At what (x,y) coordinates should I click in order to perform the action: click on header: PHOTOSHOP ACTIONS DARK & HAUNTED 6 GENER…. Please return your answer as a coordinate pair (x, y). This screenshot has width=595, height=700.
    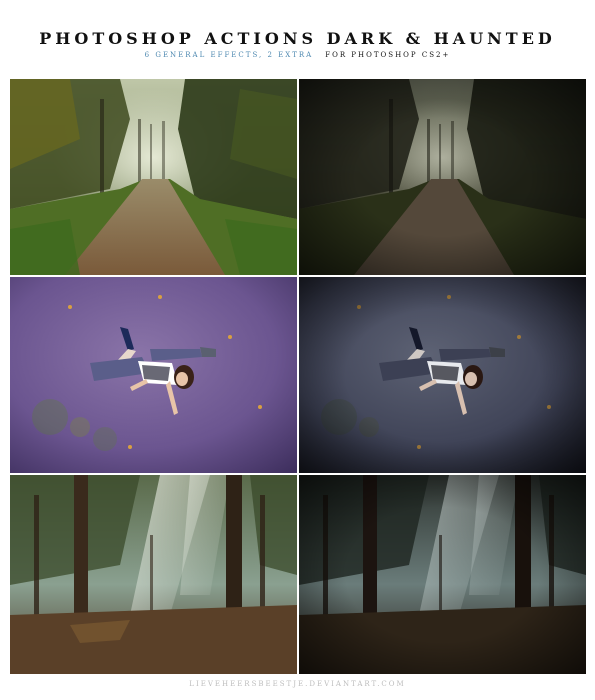
    Looking at the image, I should click on (297, 40).